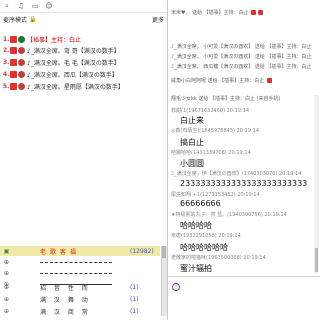 Image resolution: width=320 pixels, height=320 pixels. What do you see at coordinates (83, 6) in the screenshot?
I see `left-toolbar: ⌕ ♫ ▭ ☺` at bounding box center [83, 6].